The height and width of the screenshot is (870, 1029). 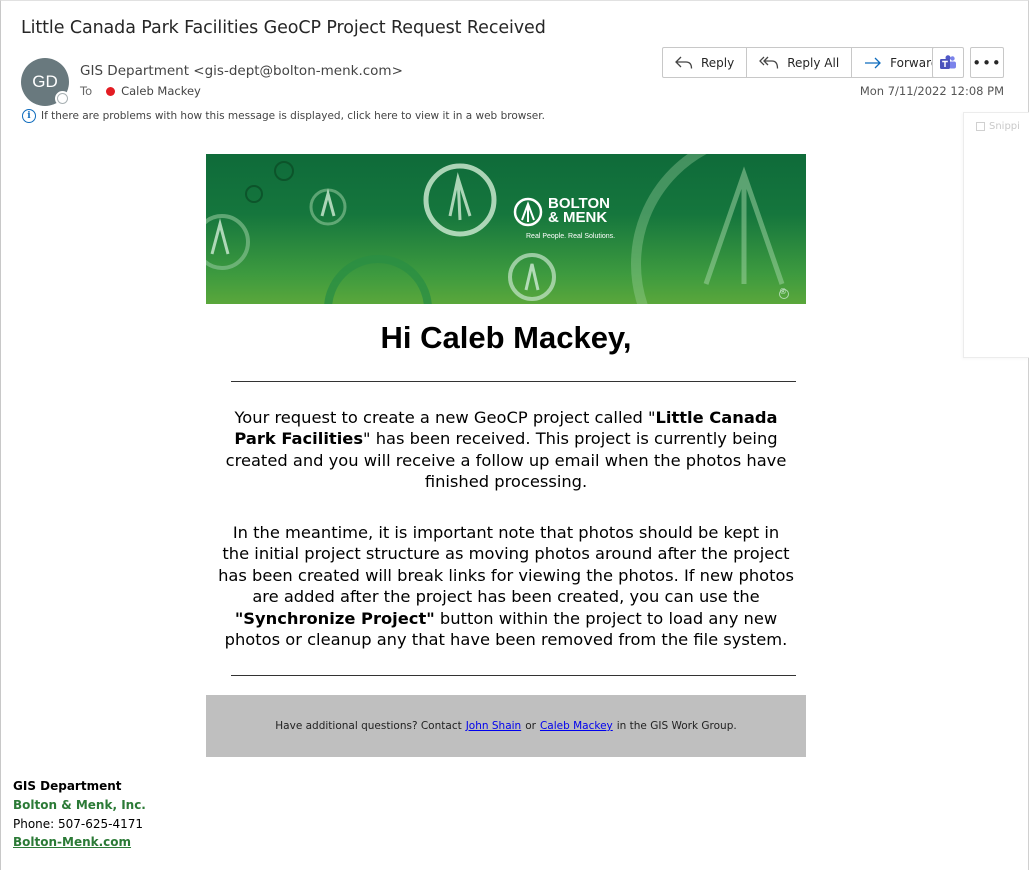 What do you see at coordinates (813, 62) in the screenshot?
I see `reply-all-label: Reply All` at bounding box center [813, 62].